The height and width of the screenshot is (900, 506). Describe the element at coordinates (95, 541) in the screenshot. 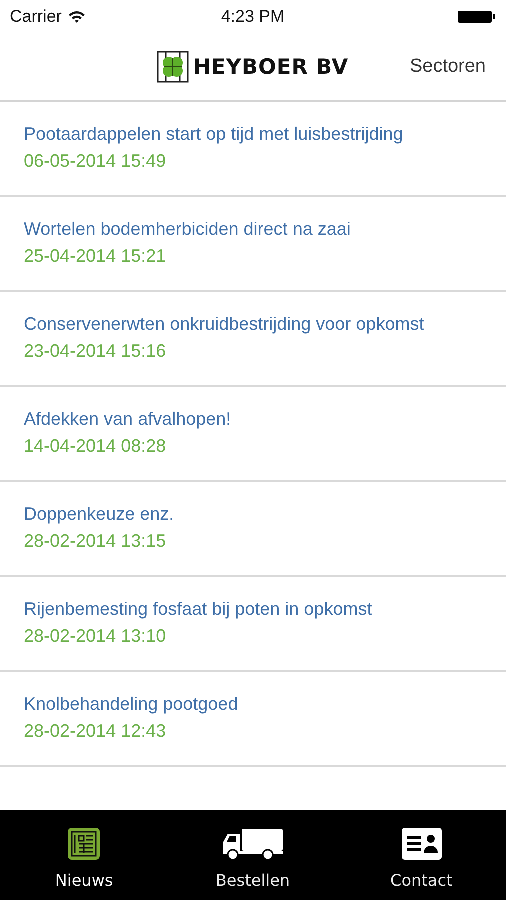

I see `news-date: 28-02-2014 13:15` at that location.